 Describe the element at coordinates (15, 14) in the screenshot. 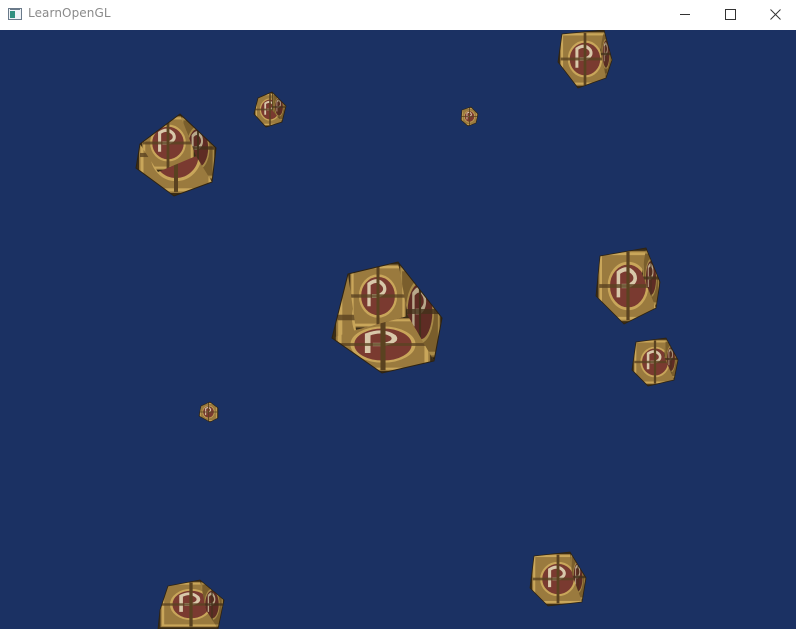

I see `opengl-window-icon` at that location.